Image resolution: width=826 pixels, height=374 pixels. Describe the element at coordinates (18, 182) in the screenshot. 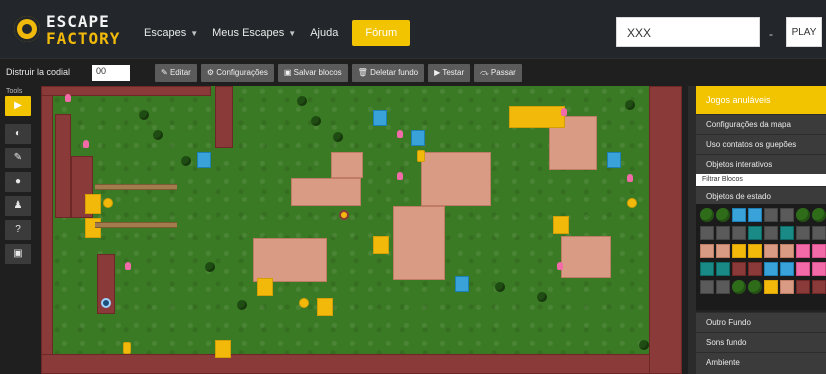

I see `marker-tool: ●` at that location.